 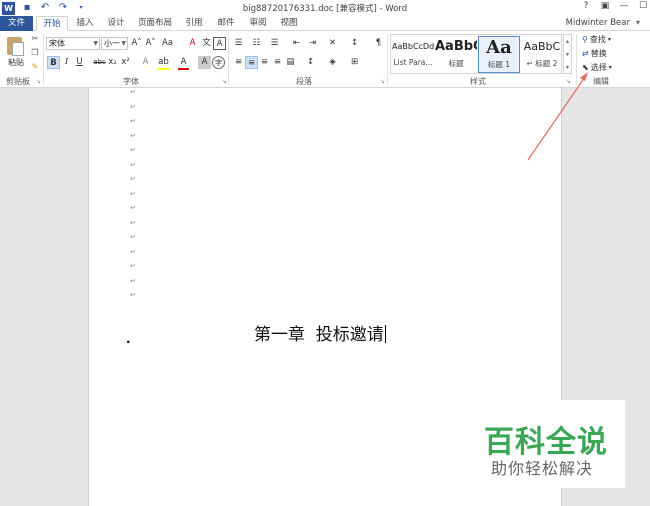 What do you see at coordinates (99, 62) in the screenshot?
I see `strikethrough-button: abc` at bounding box center [99, 62].